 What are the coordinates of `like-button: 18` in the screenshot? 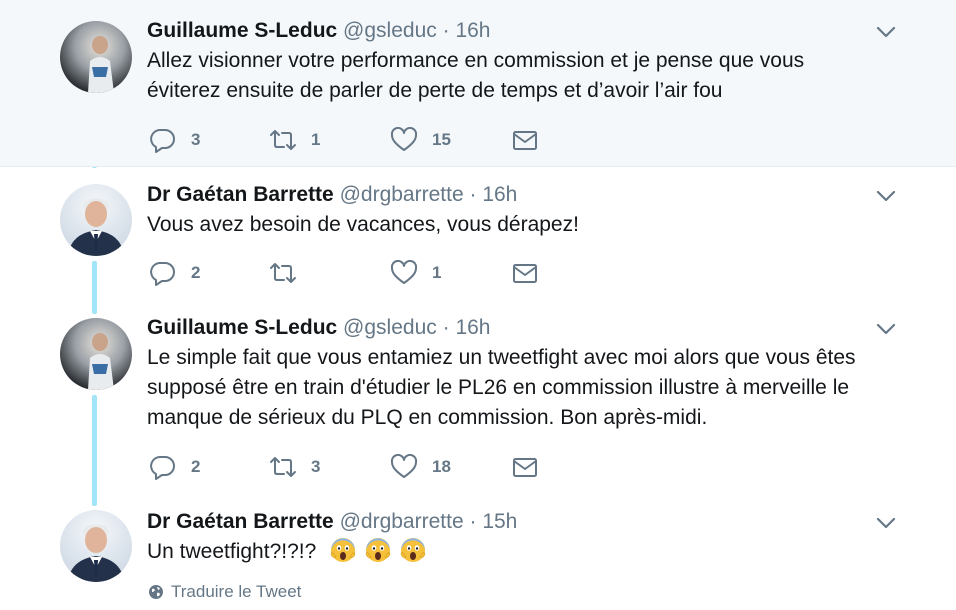 It's located at (420, 467).